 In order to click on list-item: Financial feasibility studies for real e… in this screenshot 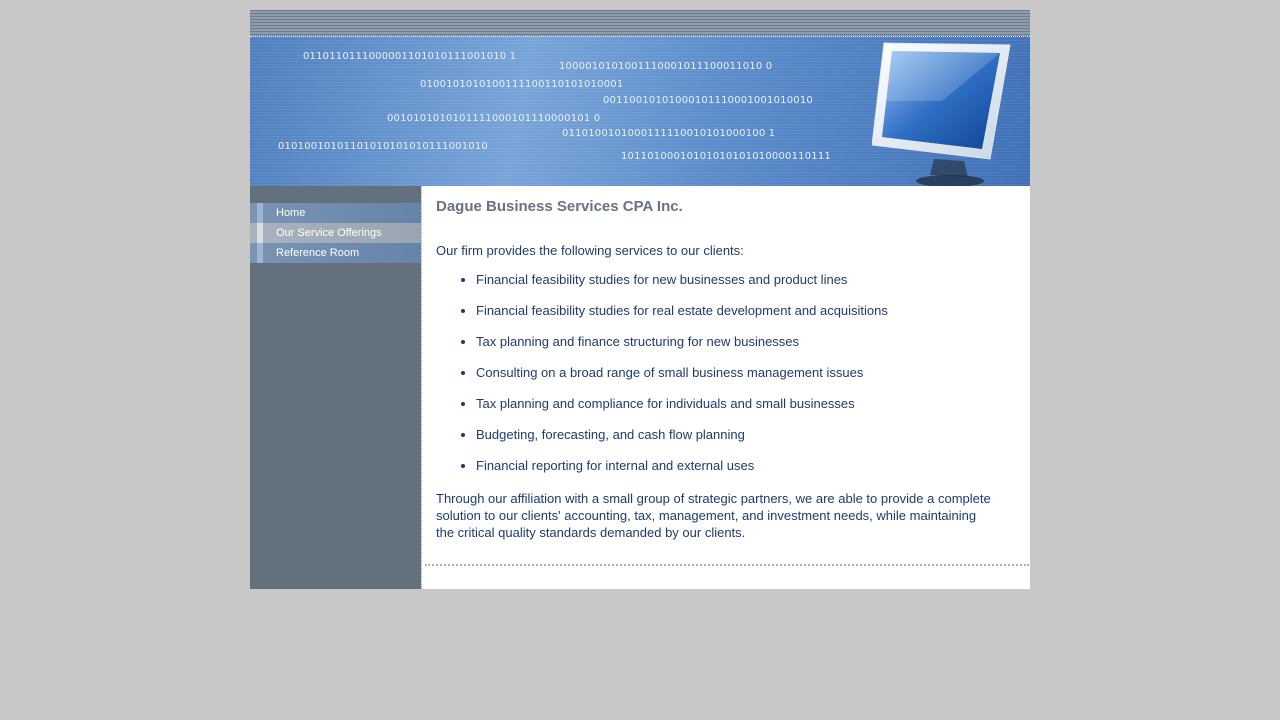, I will do `click(682, 316)`.